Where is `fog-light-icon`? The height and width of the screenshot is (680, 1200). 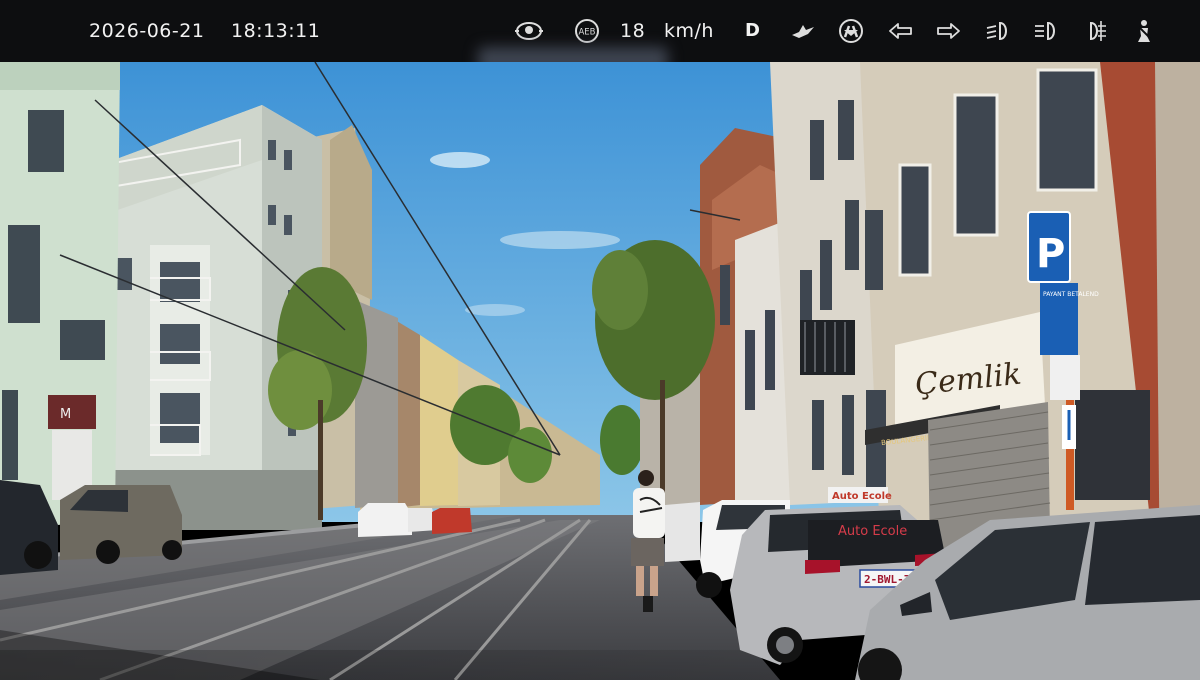
fog-light-icon is located at coordinates (1094, 31).